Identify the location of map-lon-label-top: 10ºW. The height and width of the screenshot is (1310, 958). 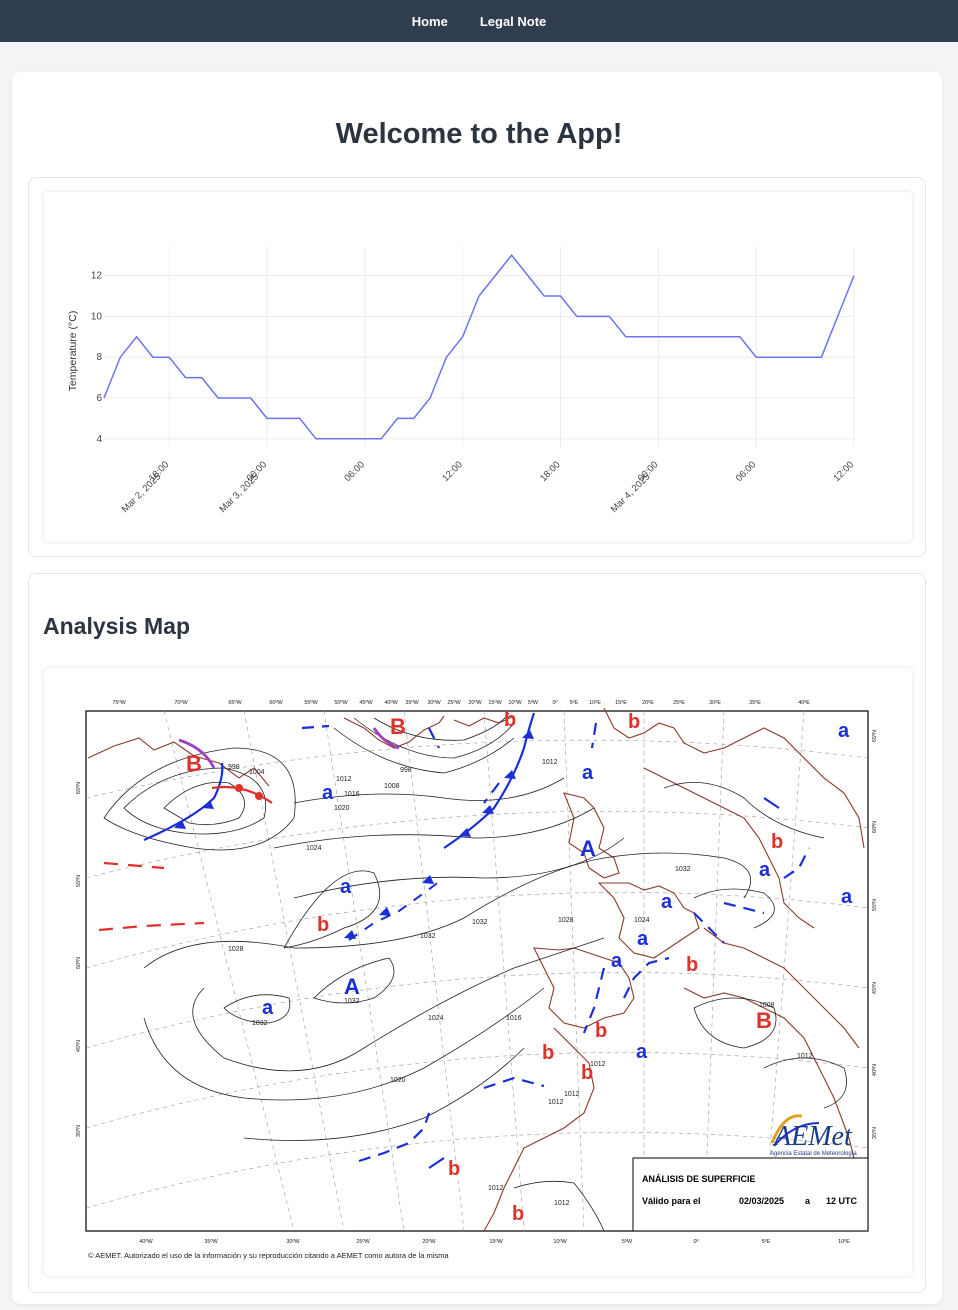
(515, 702).